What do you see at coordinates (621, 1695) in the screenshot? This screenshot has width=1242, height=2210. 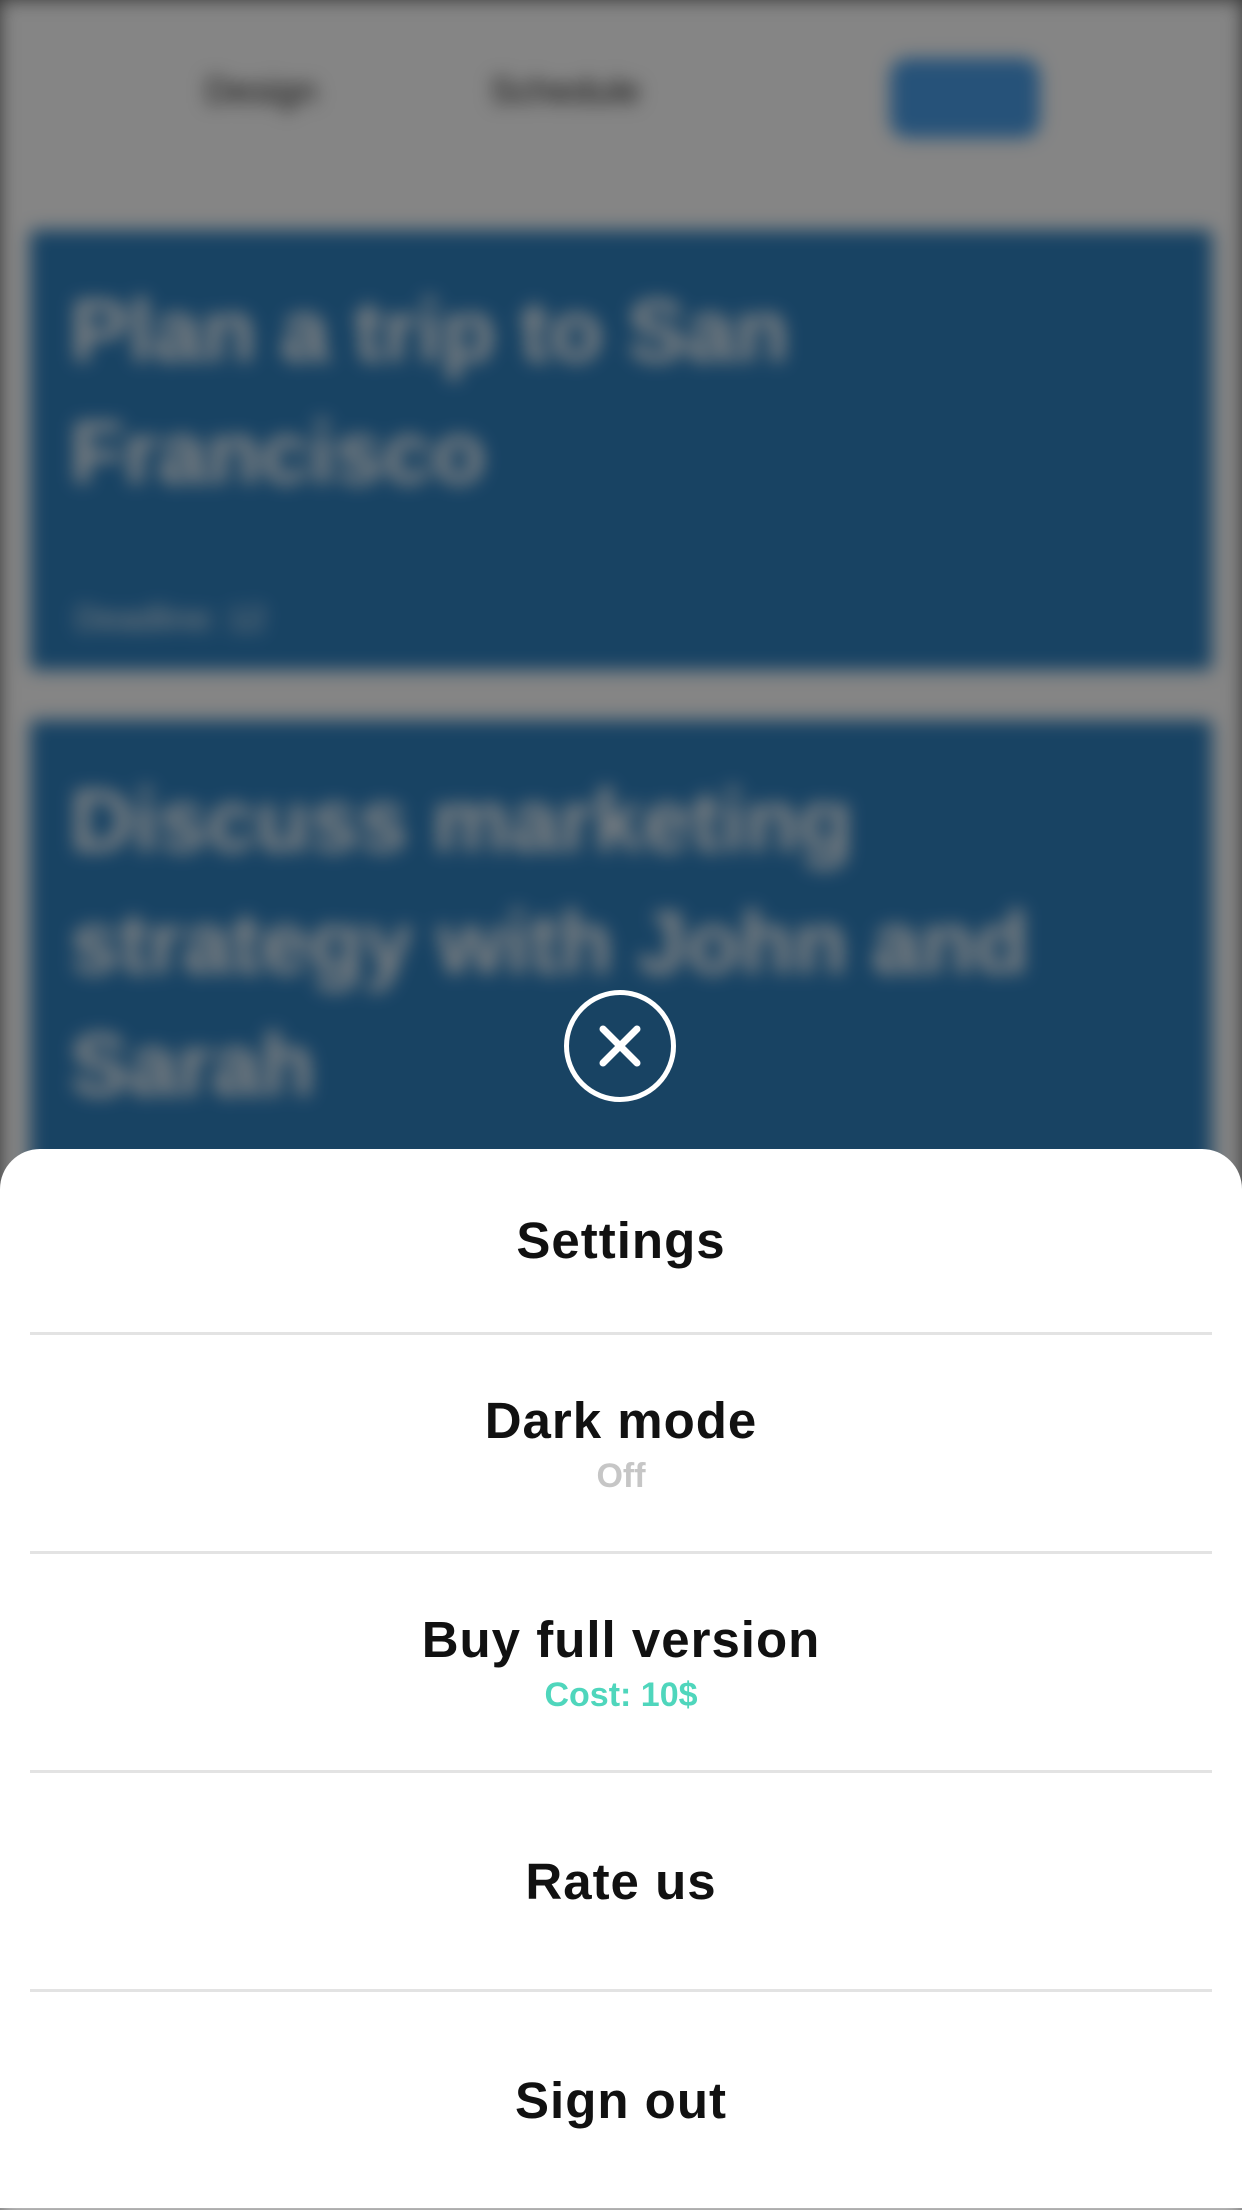 I see `price-label: Cost: 10$` at bounding box center [621, 1695].